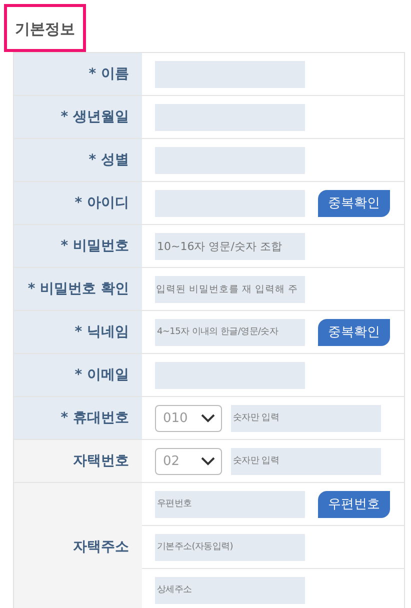 This screenshot has width=411, height=608. I want to click on field-label: * 생년월일, so click(78, 117).